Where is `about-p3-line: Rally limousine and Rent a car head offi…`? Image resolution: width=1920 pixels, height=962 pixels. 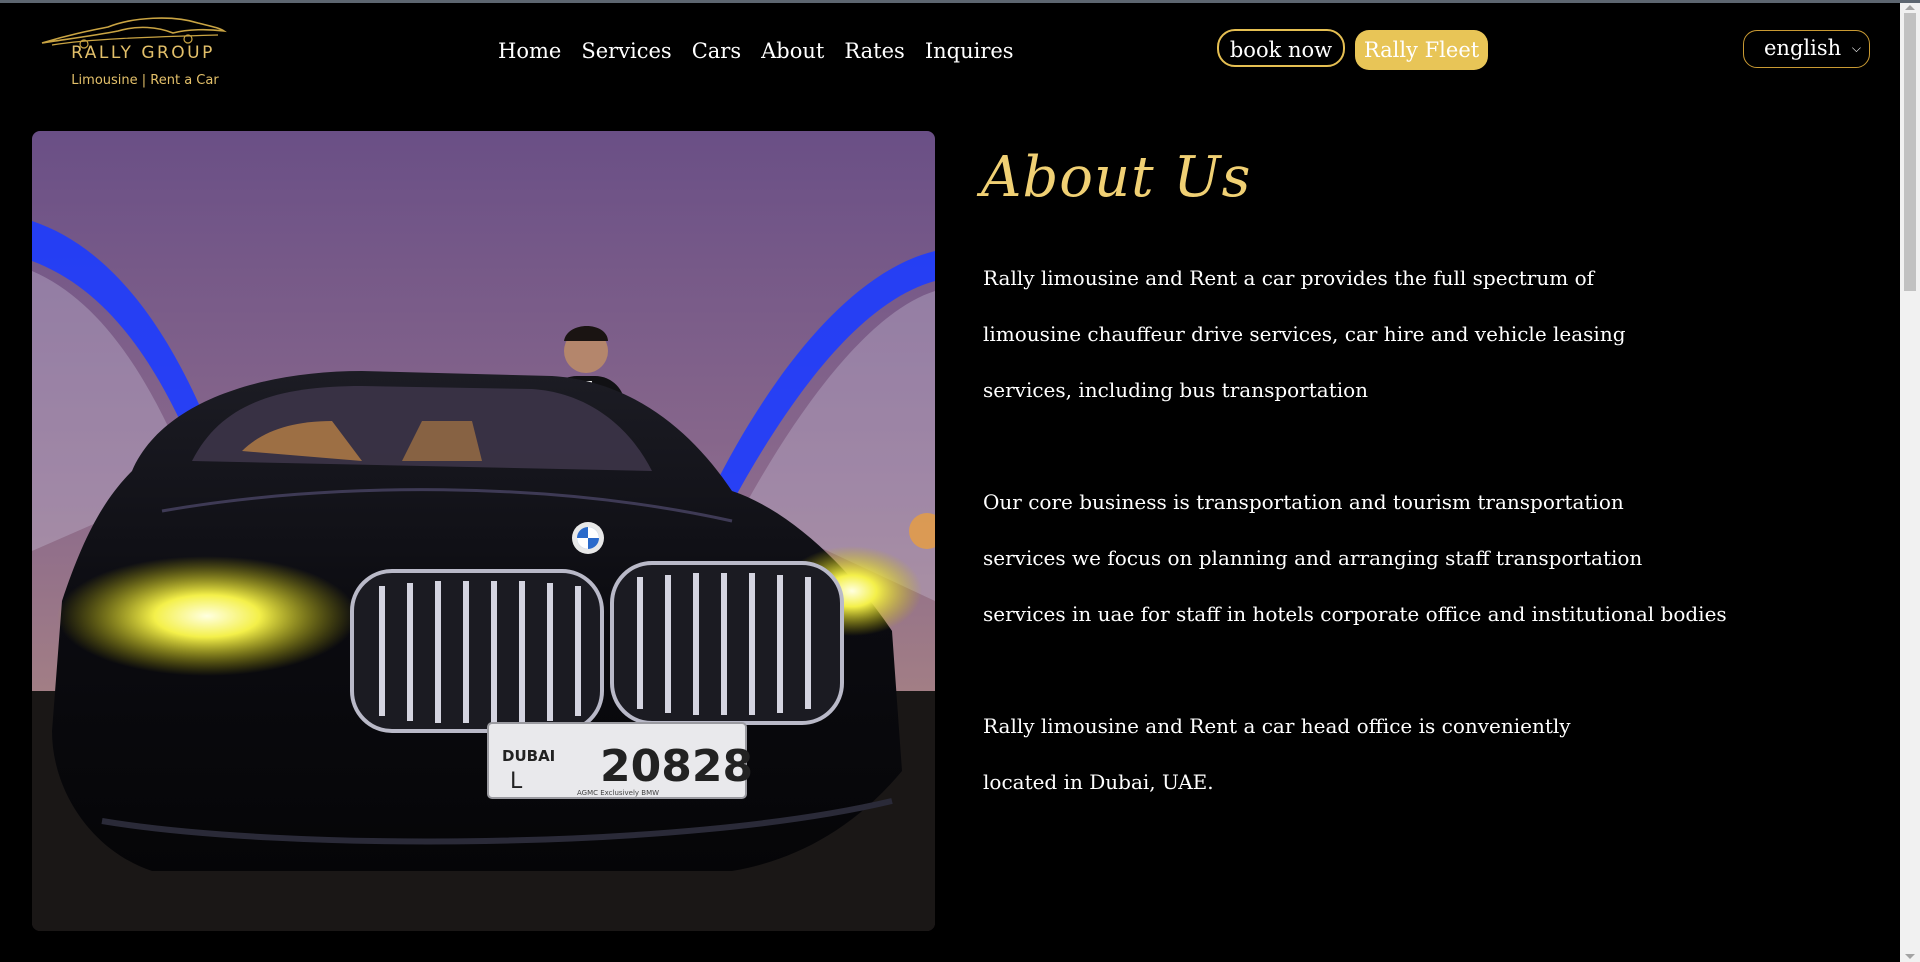 about-p3-line: Rally limousine and Rent a car head offi… is located at coordinates (1277, 726).